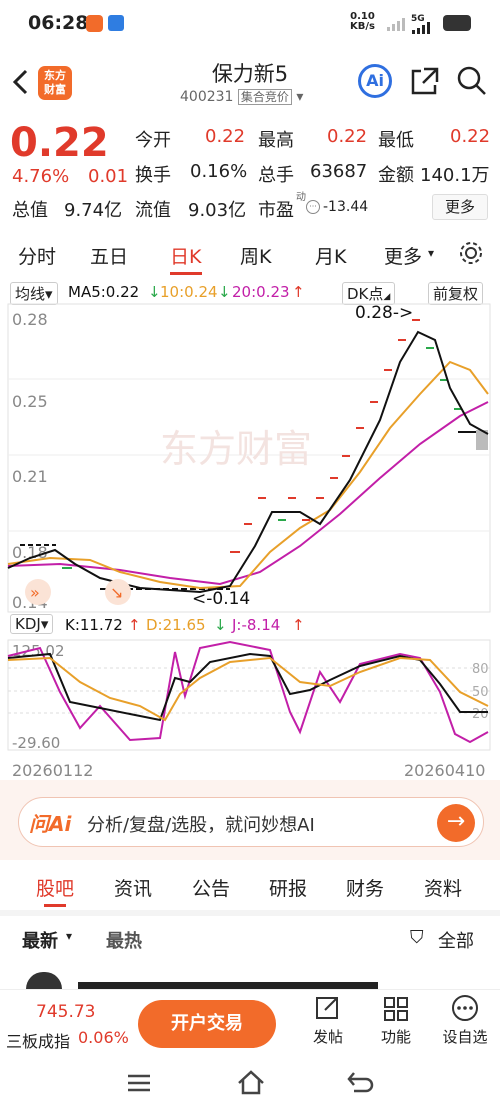  What do you see at coordinates (443, 887) in the screenshot?
I see `tab-profile: 资料` at bounding box center [443, 887].